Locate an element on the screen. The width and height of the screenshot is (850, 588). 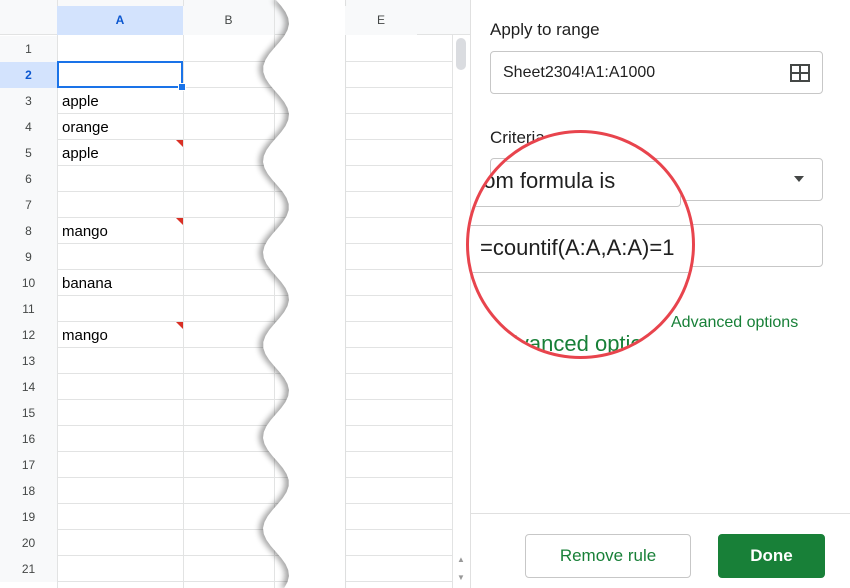
done-button: Done is located at coordinates (771, 556).